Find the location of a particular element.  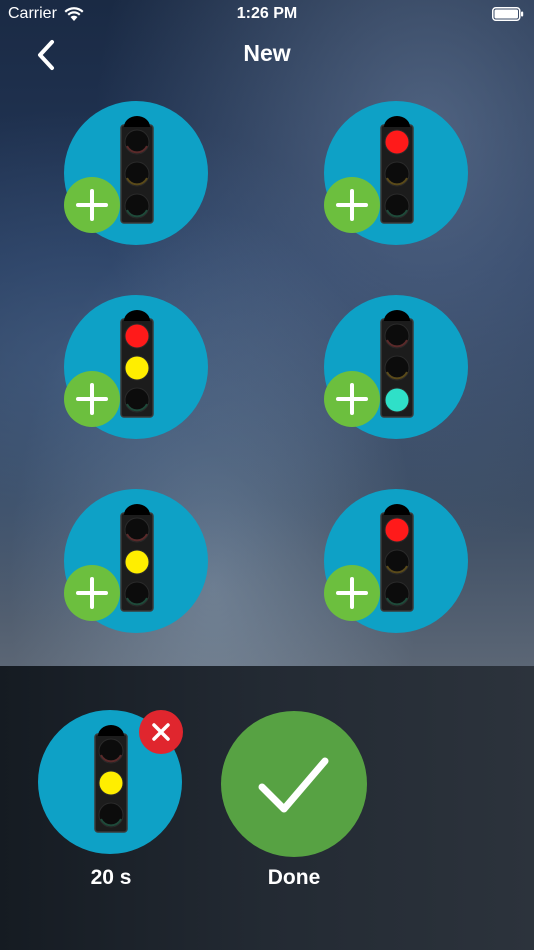

battery-icon is located at coordinates (508, 14).